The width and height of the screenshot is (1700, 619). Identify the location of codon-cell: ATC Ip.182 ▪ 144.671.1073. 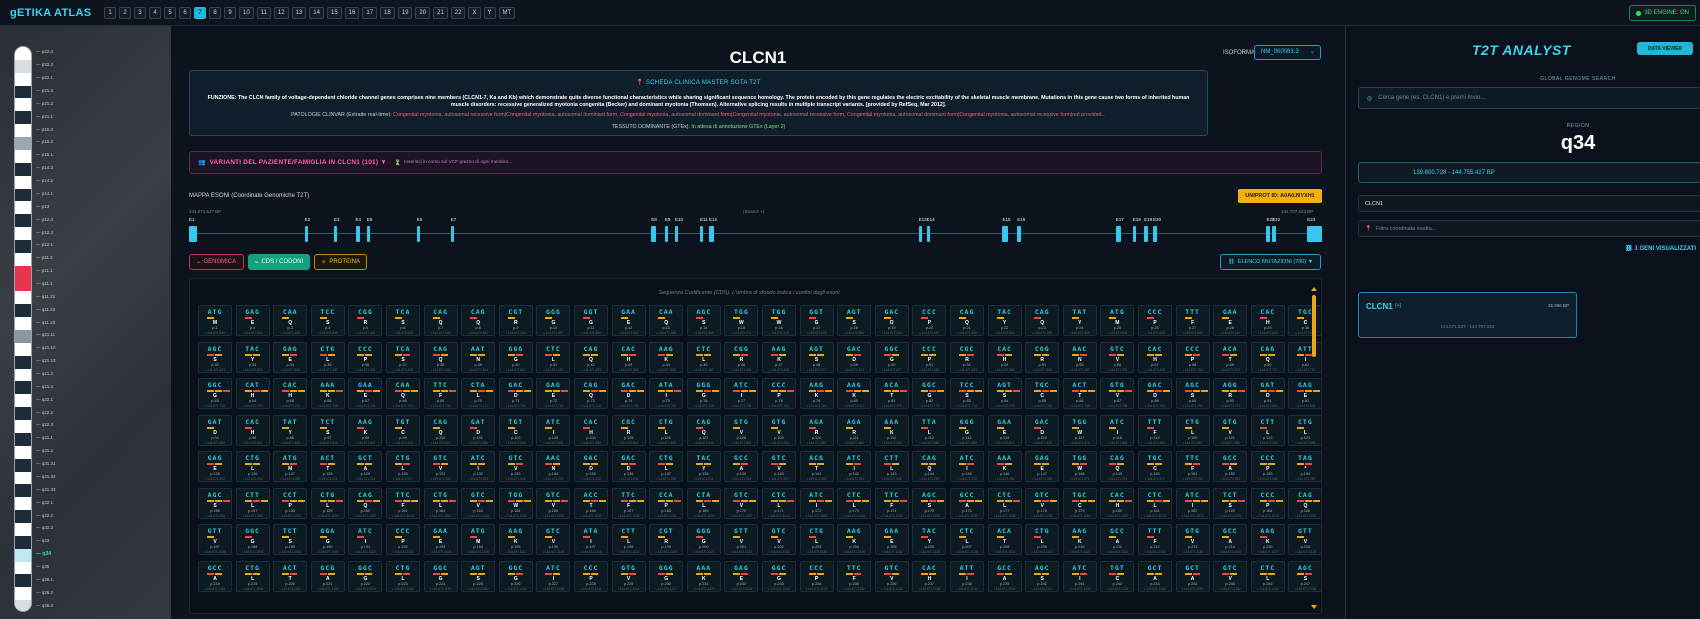
(1192, 503).